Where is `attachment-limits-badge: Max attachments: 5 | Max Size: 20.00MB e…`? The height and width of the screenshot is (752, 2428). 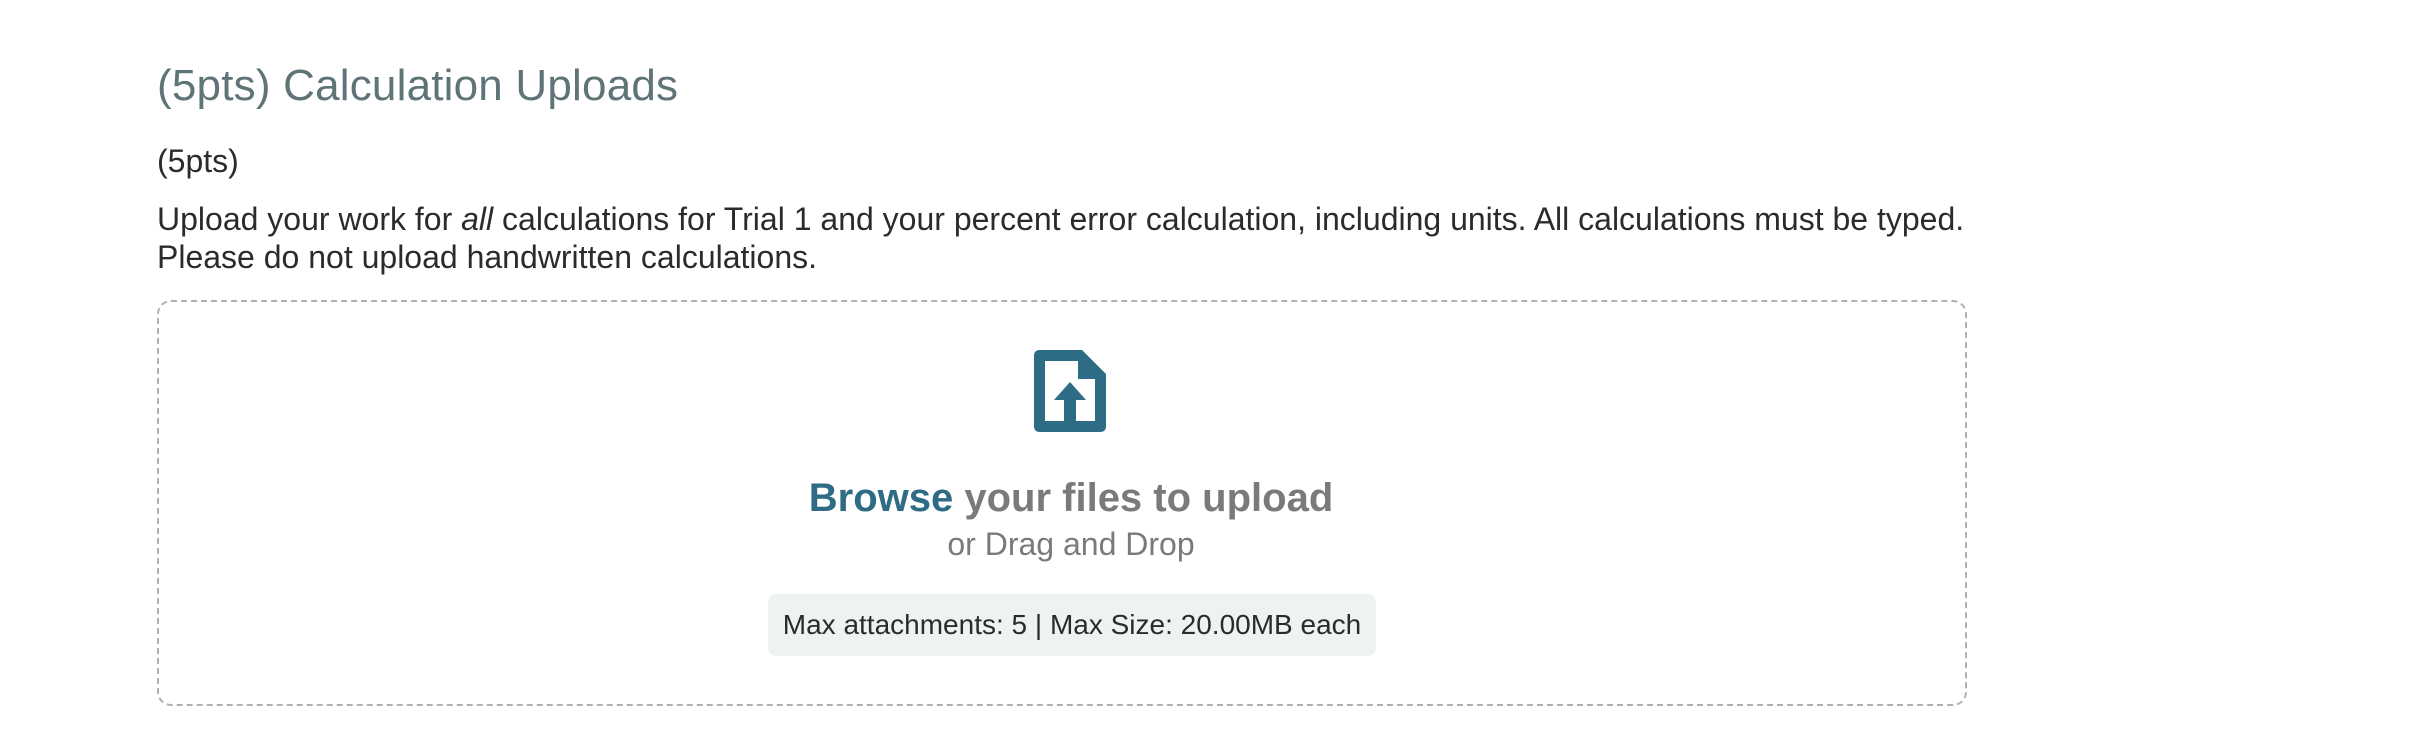
attachment-limits-badge: Max attachments: 5 | Max Size: 20.00MB e… is located at coordinates (1072, 625).